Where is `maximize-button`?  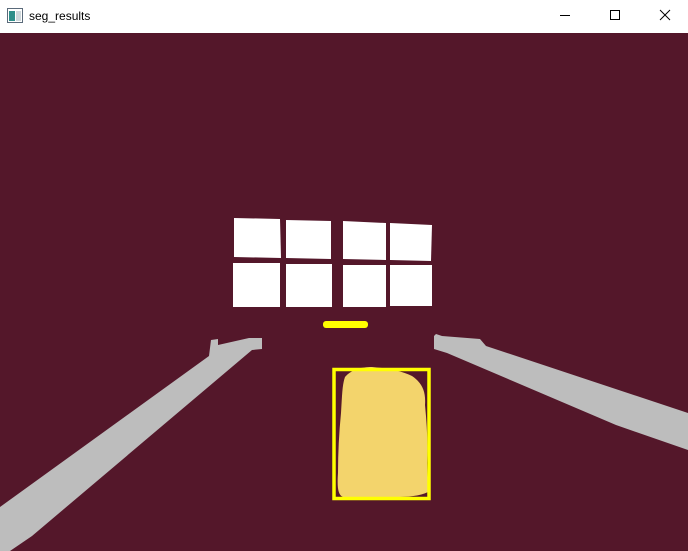 maximize-button is located at coordinates (615, 16).